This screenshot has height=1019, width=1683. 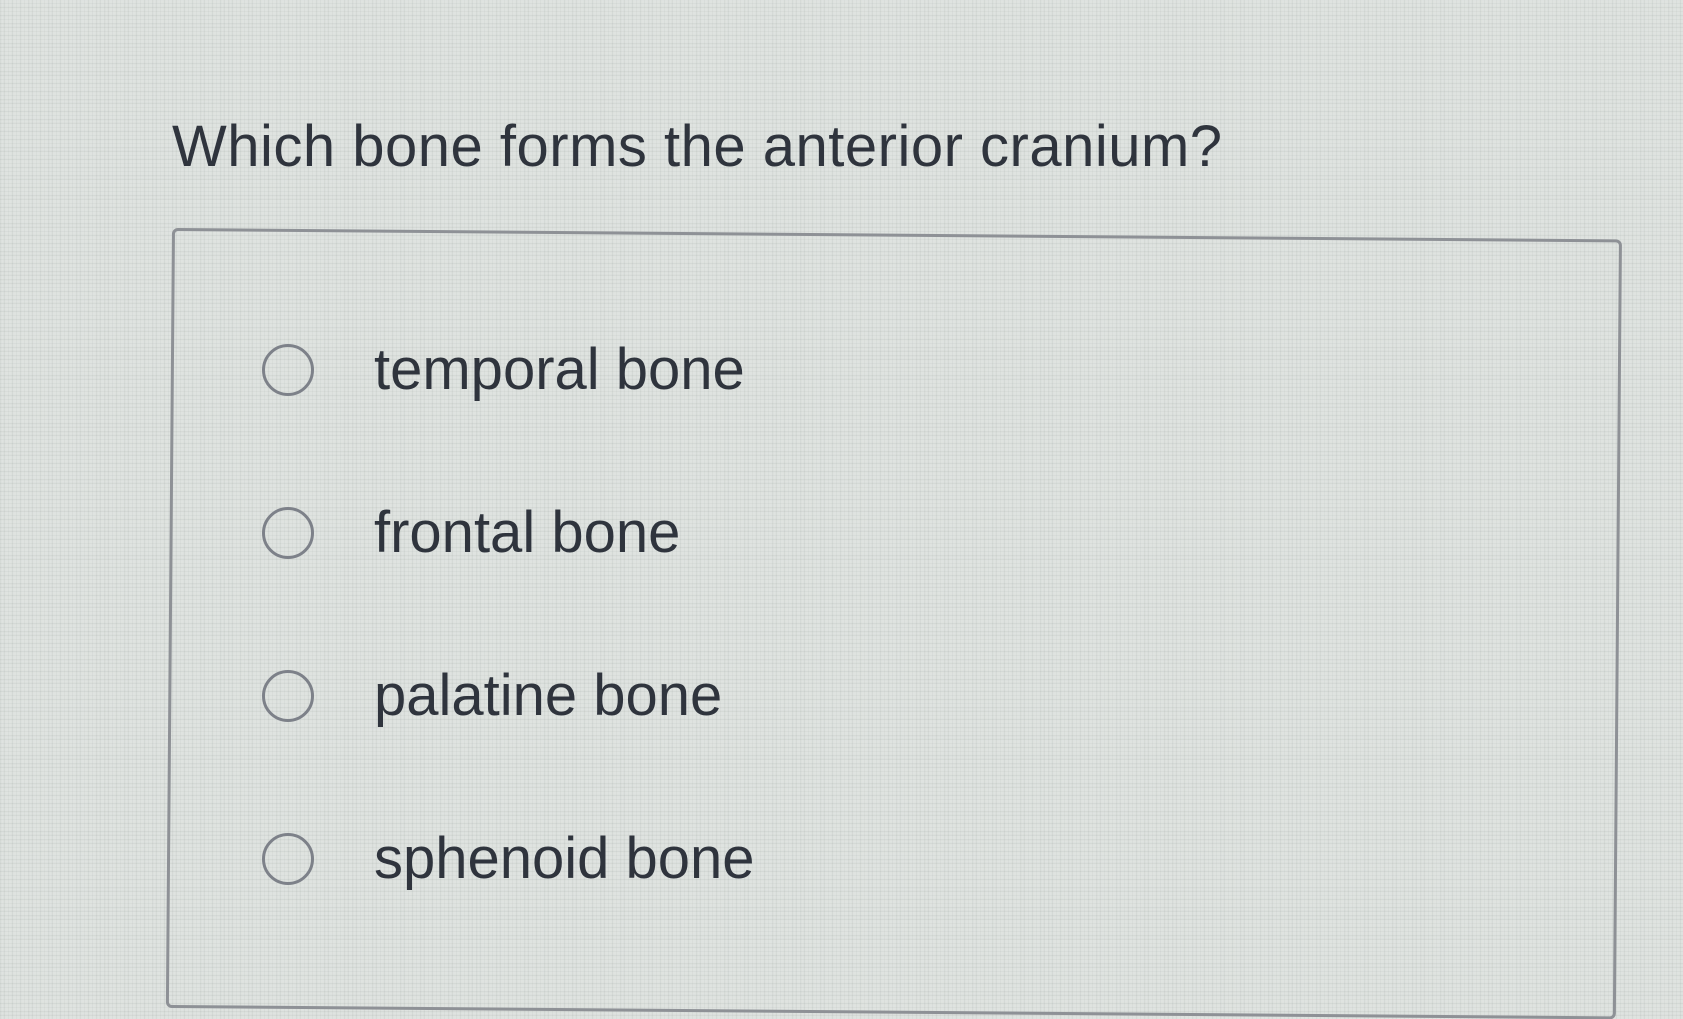 What do you see at coordinates (559, 369) in the screenshot?
I see `option-label: temporal bone` at bounding box center [559, 369].